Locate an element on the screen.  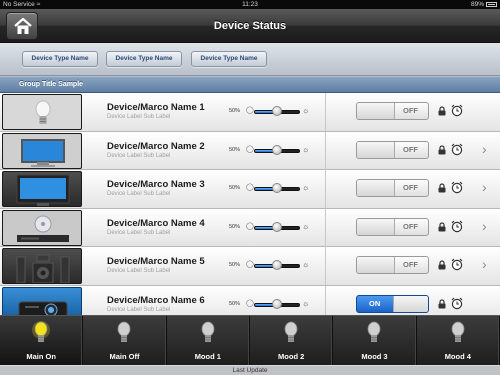
mood-button: Main On is located at coordinates (42, 341).